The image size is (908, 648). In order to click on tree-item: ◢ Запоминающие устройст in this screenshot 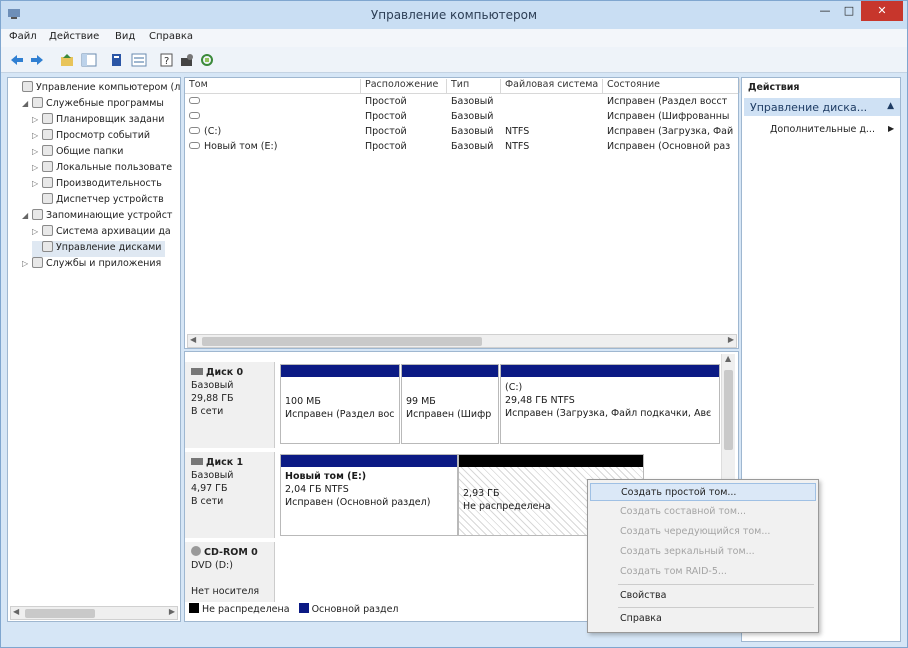, I will do `click(97, 217)`.